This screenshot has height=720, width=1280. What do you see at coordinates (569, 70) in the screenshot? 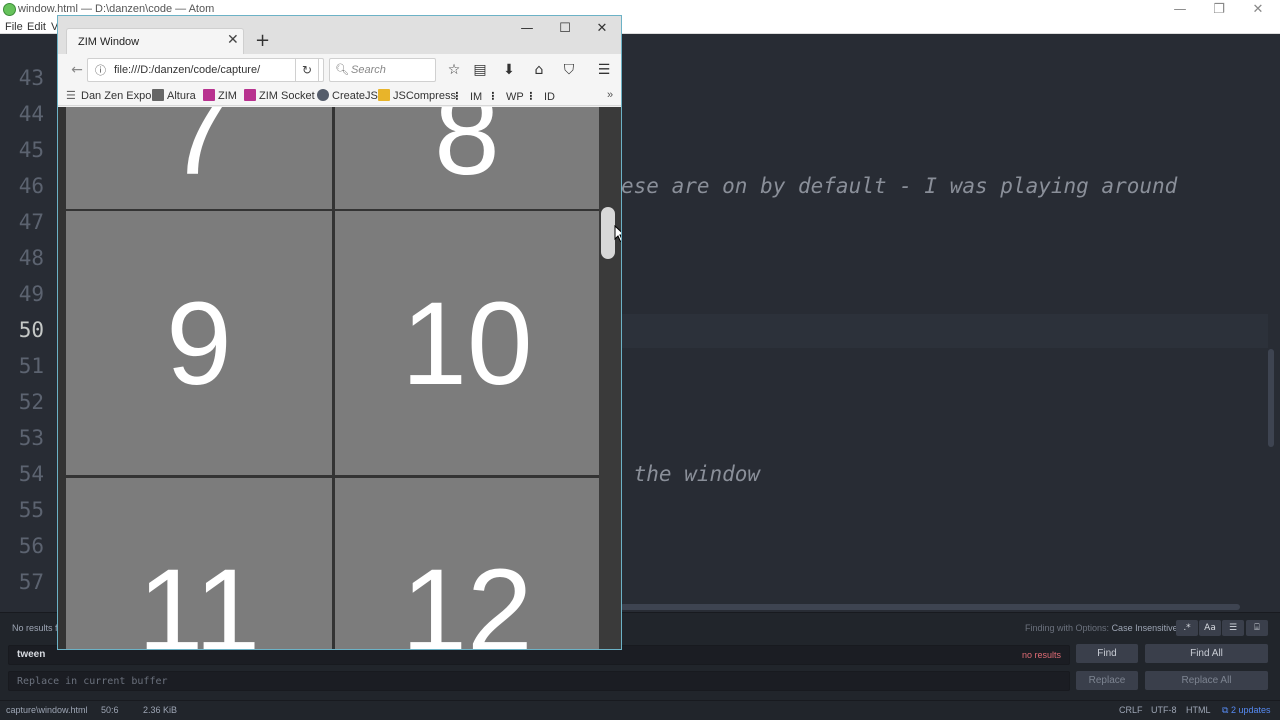
I see `pocket-icon: ⛉` at bounding box center [569, 70].